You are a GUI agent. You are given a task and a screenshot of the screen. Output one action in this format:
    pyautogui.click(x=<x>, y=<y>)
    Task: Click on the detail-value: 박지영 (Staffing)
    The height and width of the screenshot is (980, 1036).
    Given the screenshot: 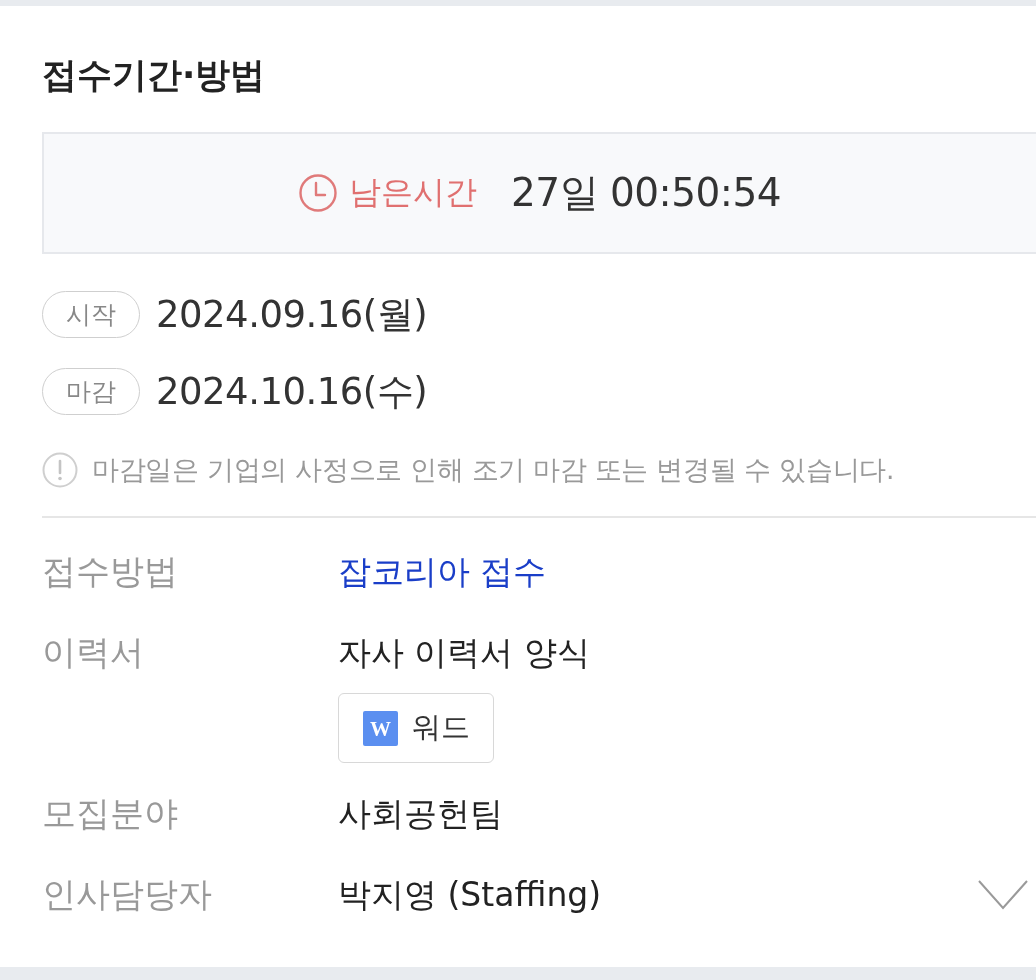 What is the action you would take?
    pyautogui.click(x=470, y=894)
    